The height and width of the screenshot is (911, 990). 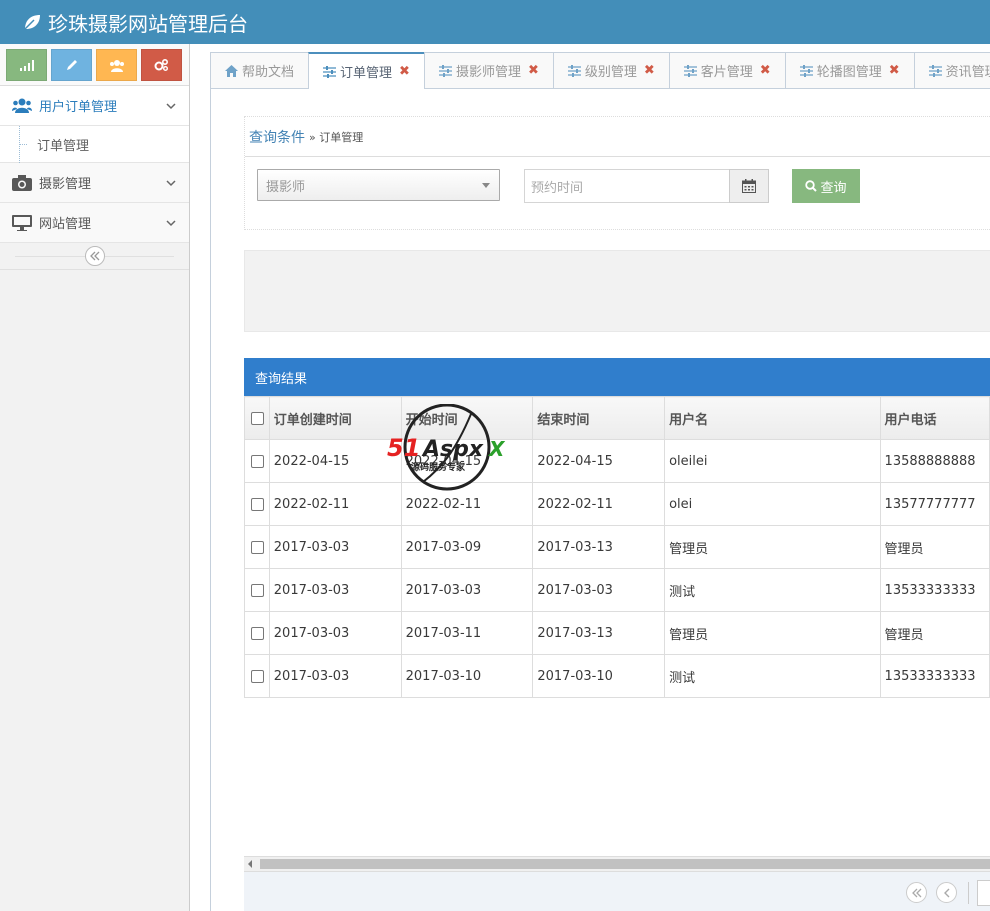 I want to click on query-panel: 查询条件 » 订单管理 摄影师 预约时间 查询, so click(x=617, y=173).